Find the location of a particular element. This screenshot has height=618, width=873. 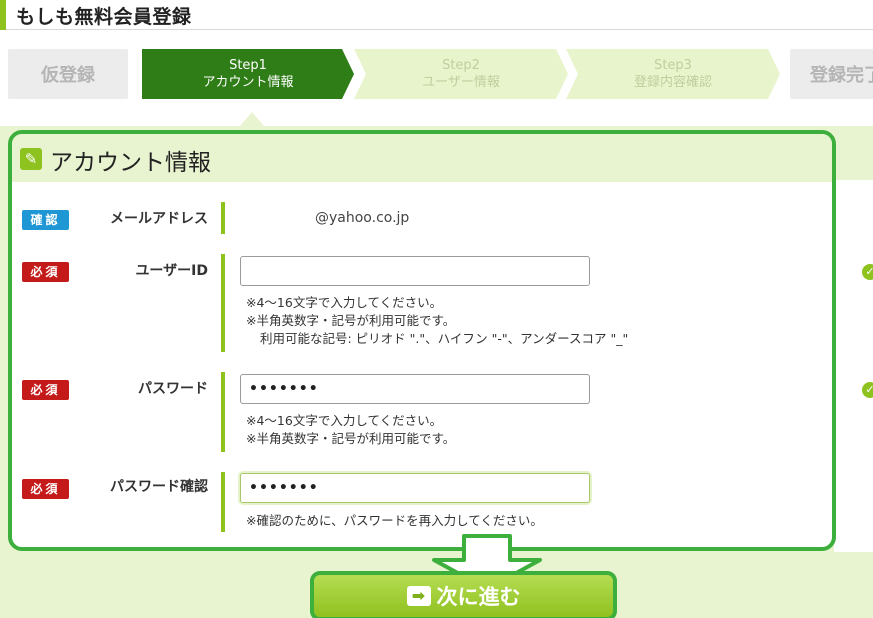

email-label: メールアドレス is located at coordinates (159, 219).